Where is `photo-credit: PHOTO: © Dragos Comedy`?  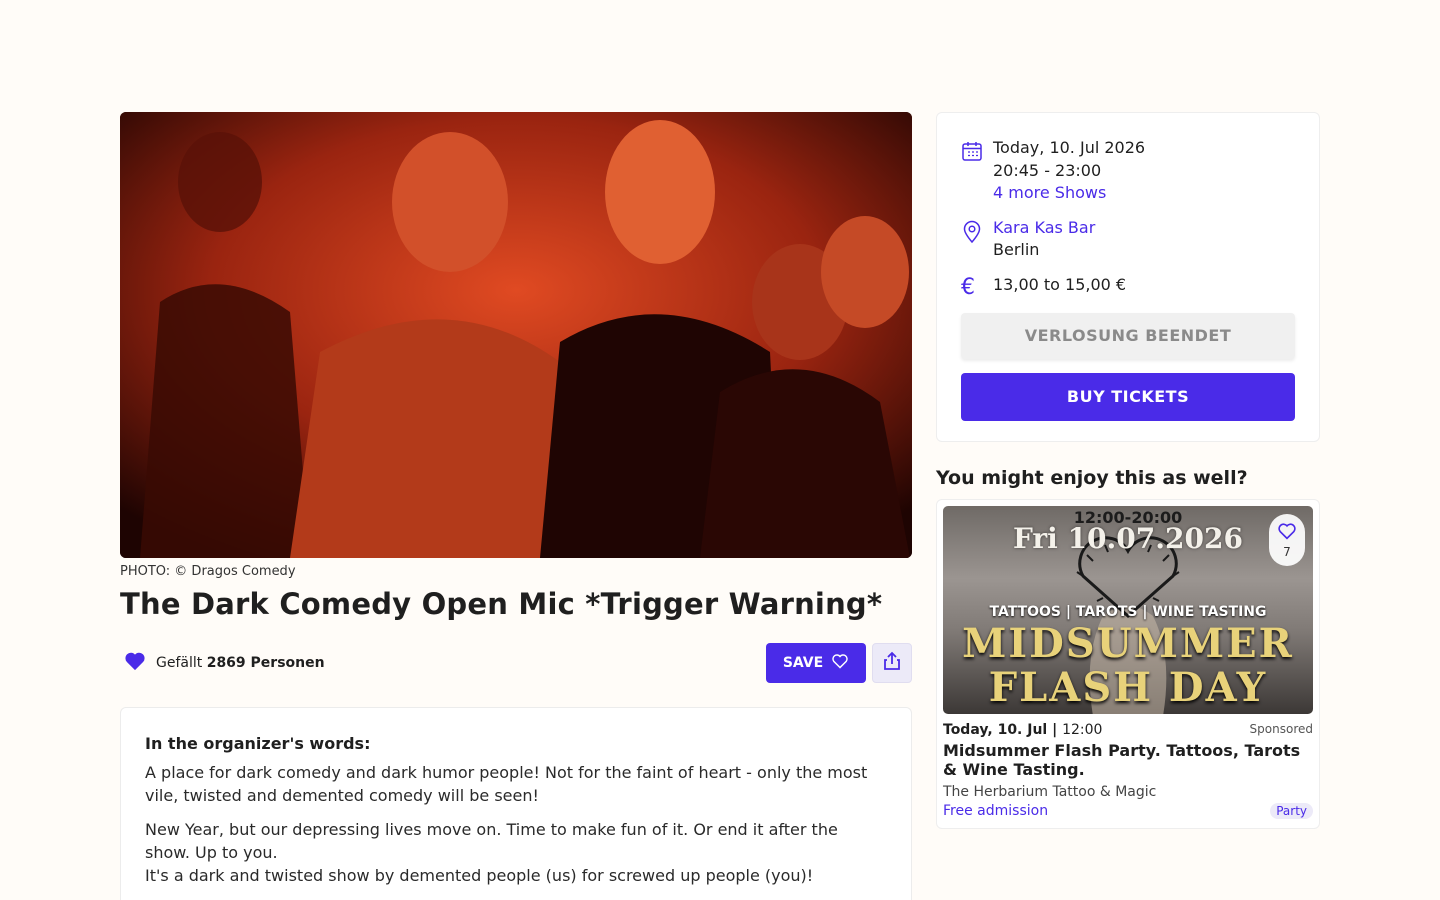
photo-credit: PHOTO: © Dragos Comedy is located at coordinates (208, 571).